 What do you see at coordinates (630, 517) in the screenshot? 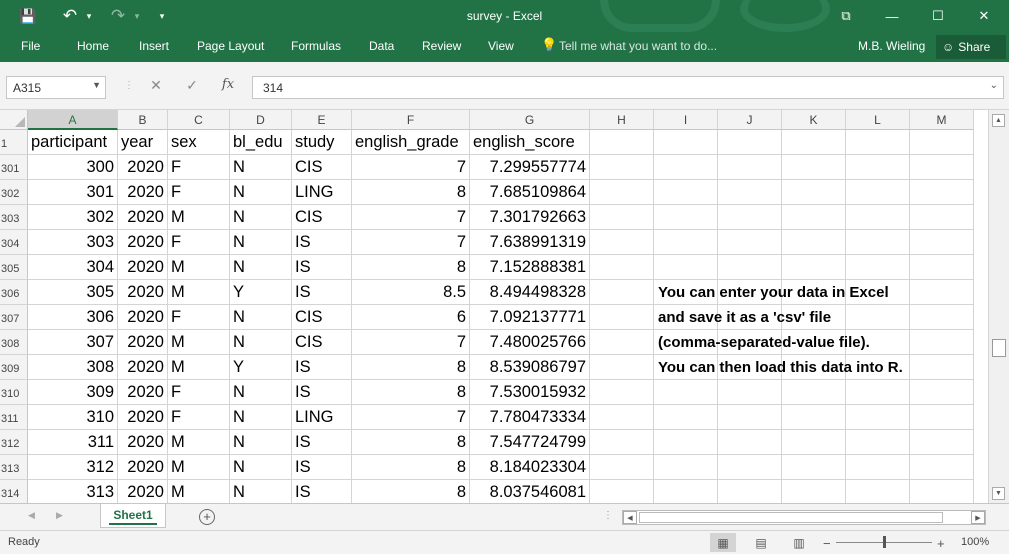
I see `scroll-left-icon: ◀` at bounding box center [630, 517].